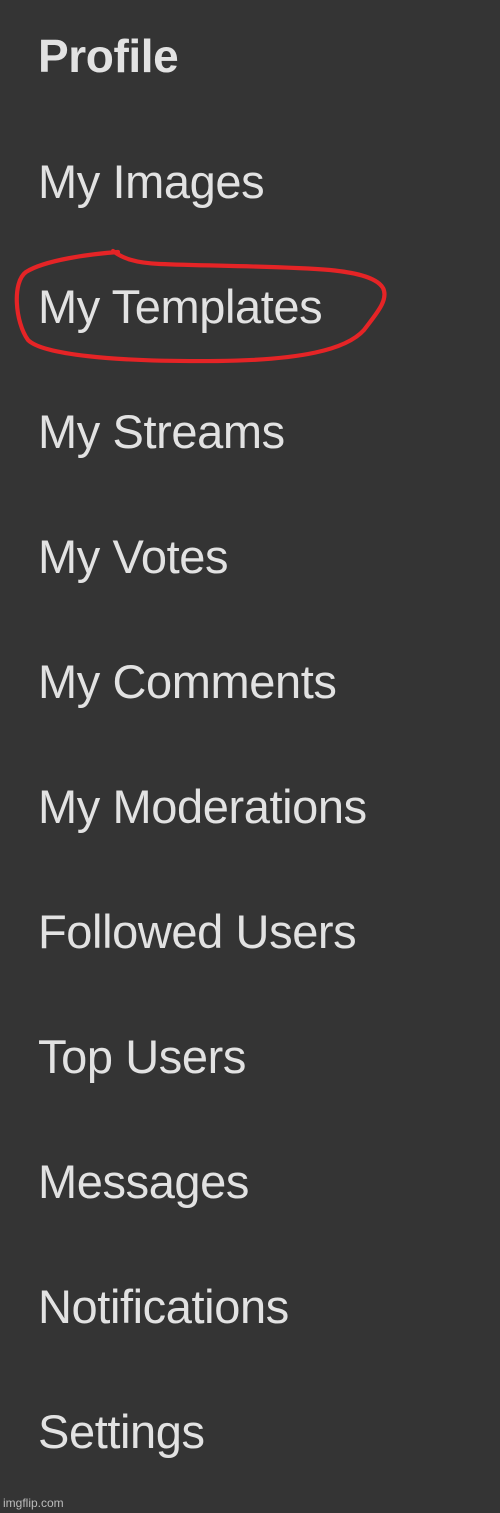 The height and width of the screenshot is (1513, 500). What do you see at coordinates (187, 682) in the screenshot?
I see `menu-item-my-comments: My Comments` at bounding box center [187, 682].